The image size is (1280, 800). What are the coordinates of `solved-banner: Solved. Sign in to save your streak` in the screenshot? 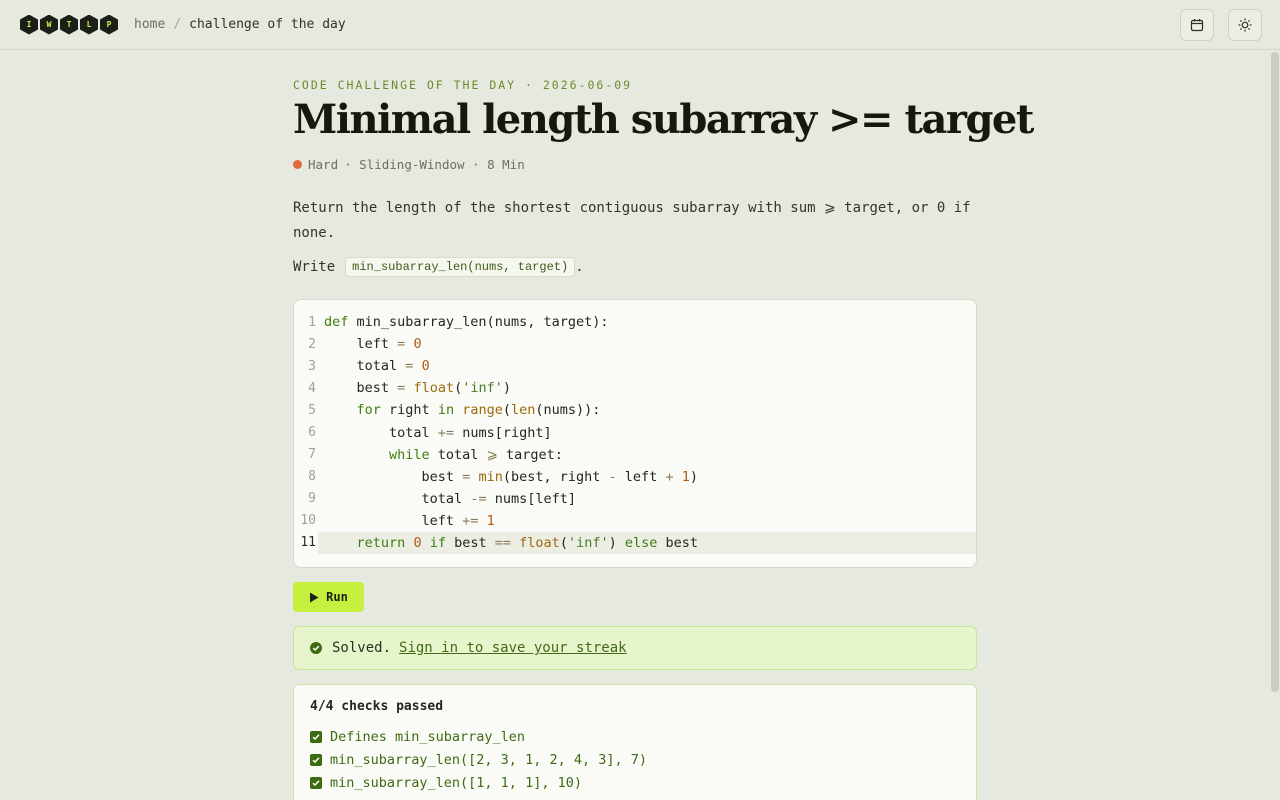 It's located at (635, 648).